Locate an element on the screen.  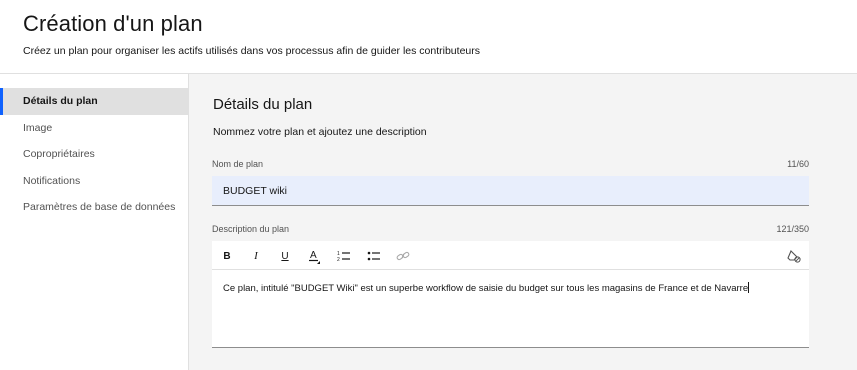
plan-name-input is located at coordinates (510, 191).